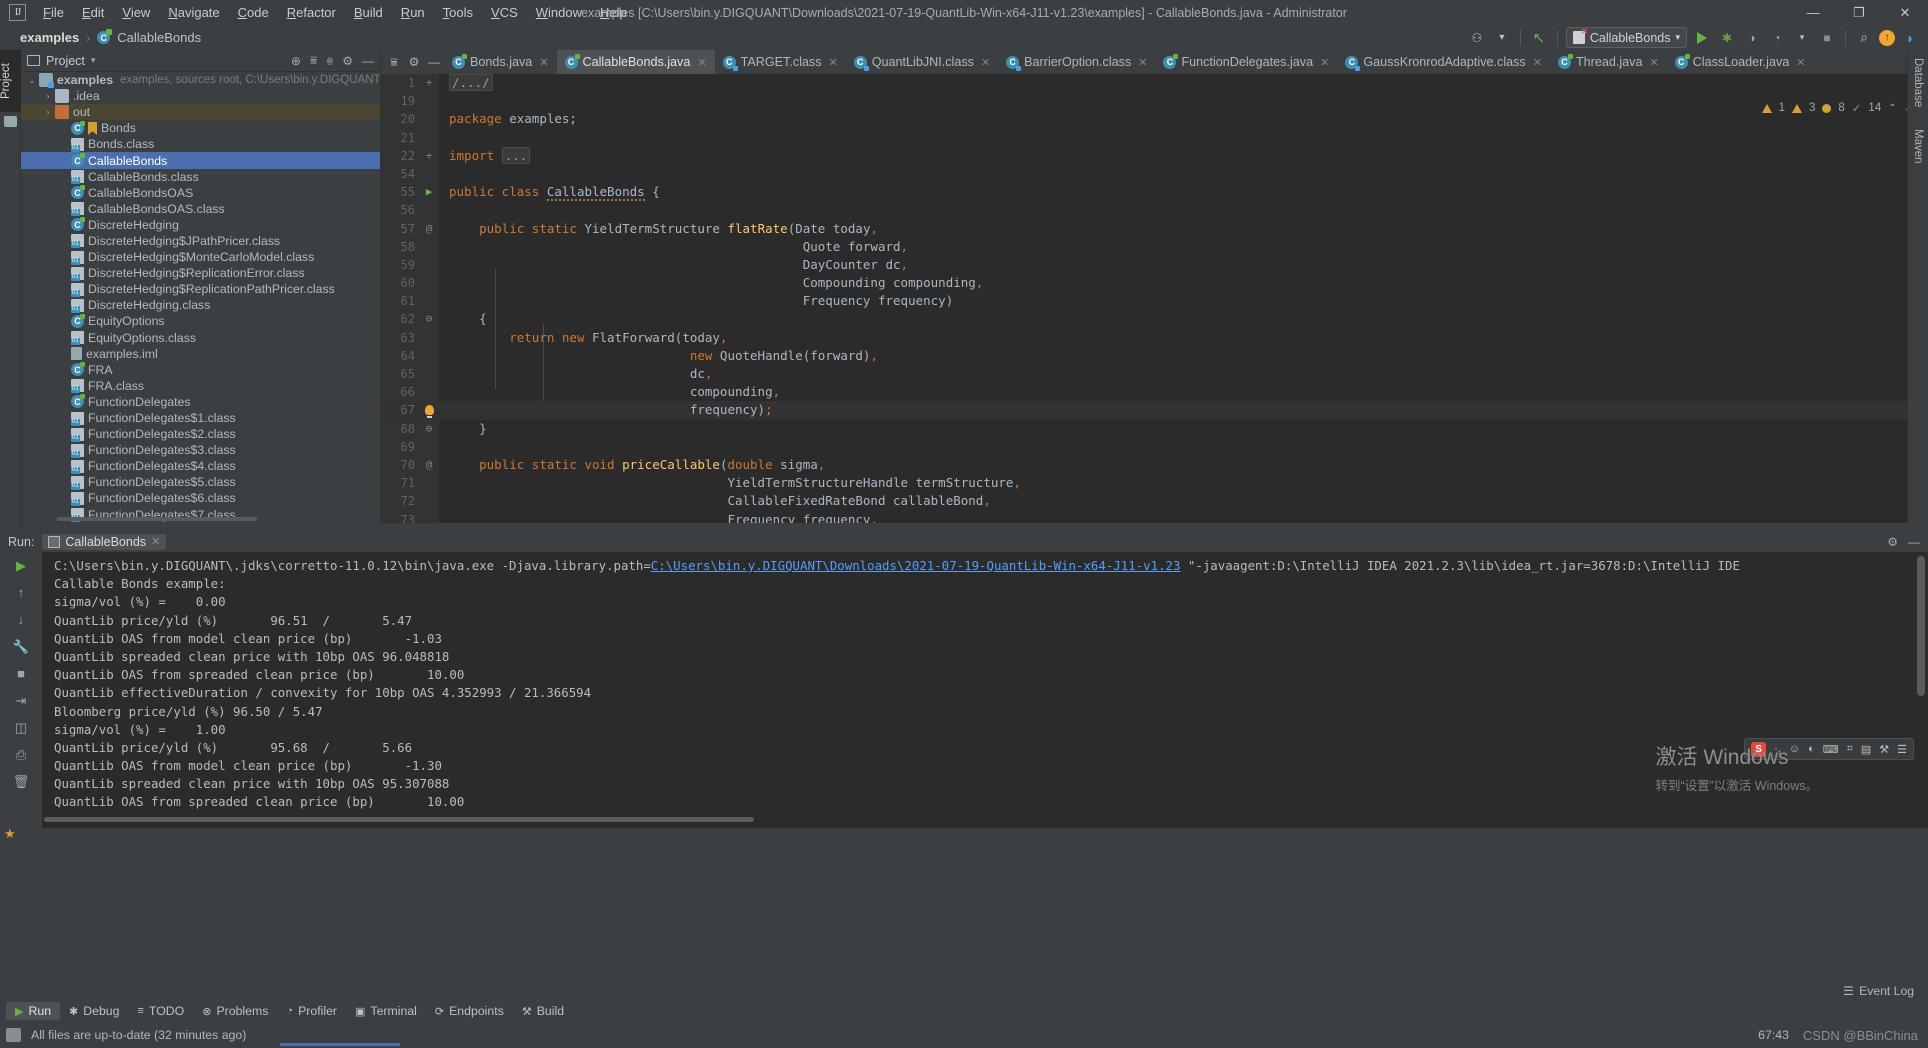 The width and height of the screenshot is (1928, 1048). Describe the element at coordinates (1850, 749) in the screenshot. I see `ime-symbol-icon: ⌗` at that location.